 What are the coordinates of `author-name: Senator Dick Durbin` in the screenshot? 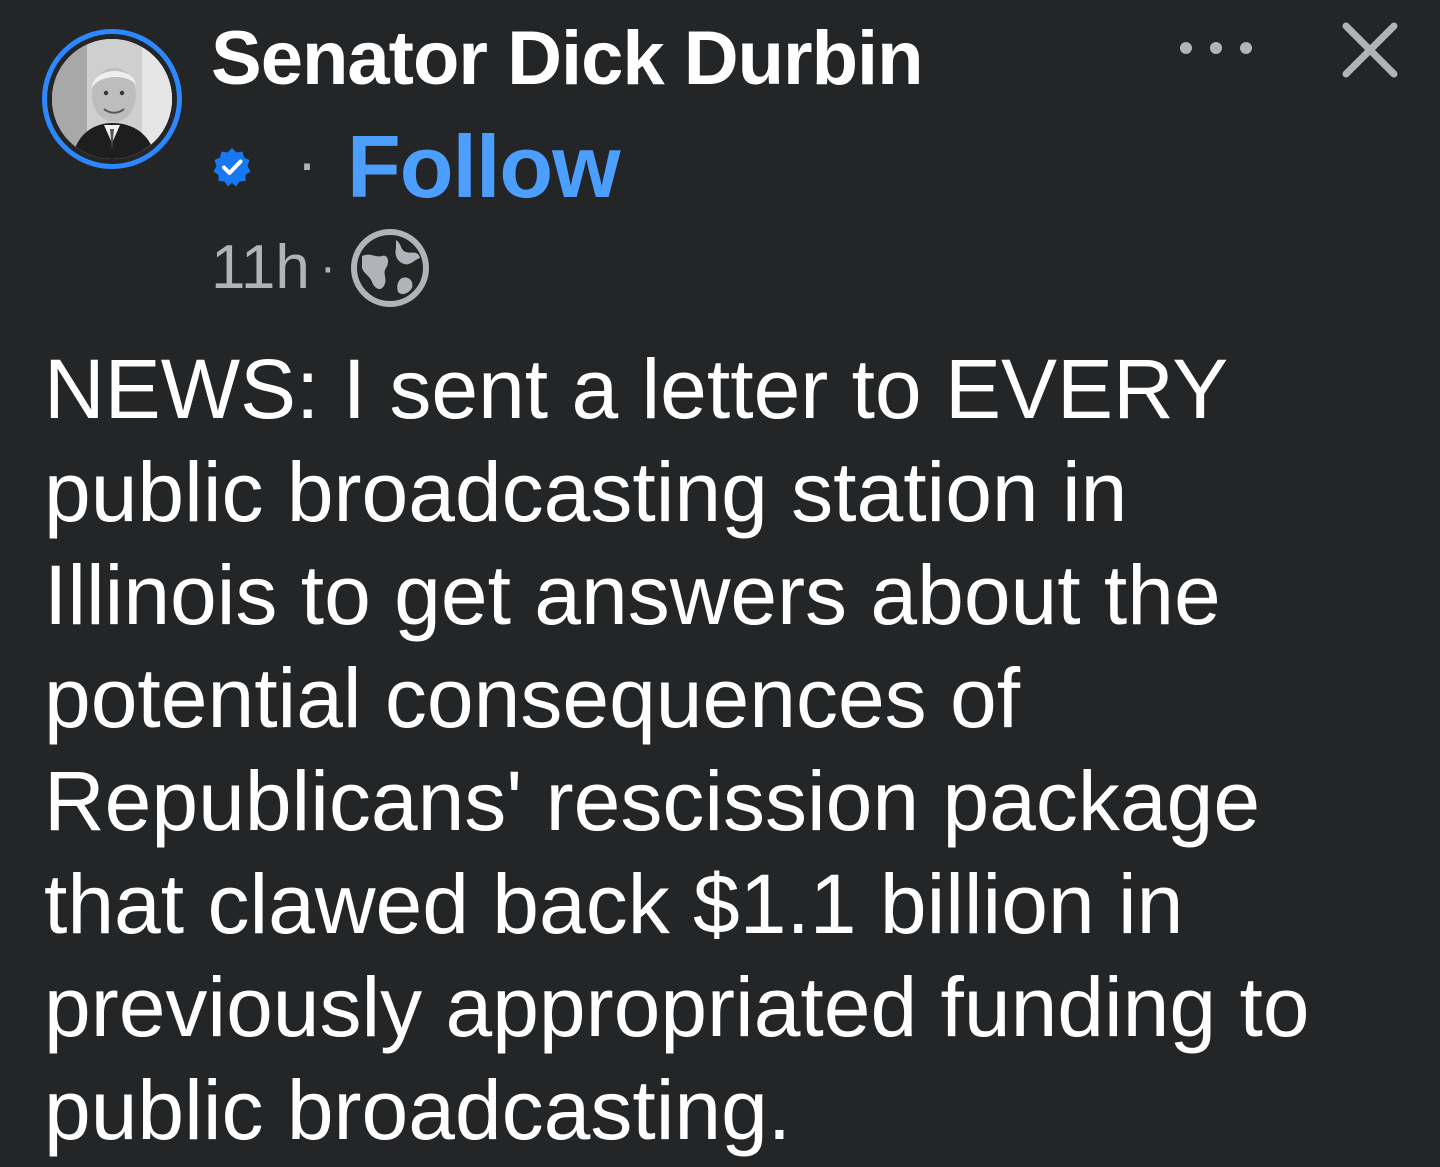 It's located at (567, 59).